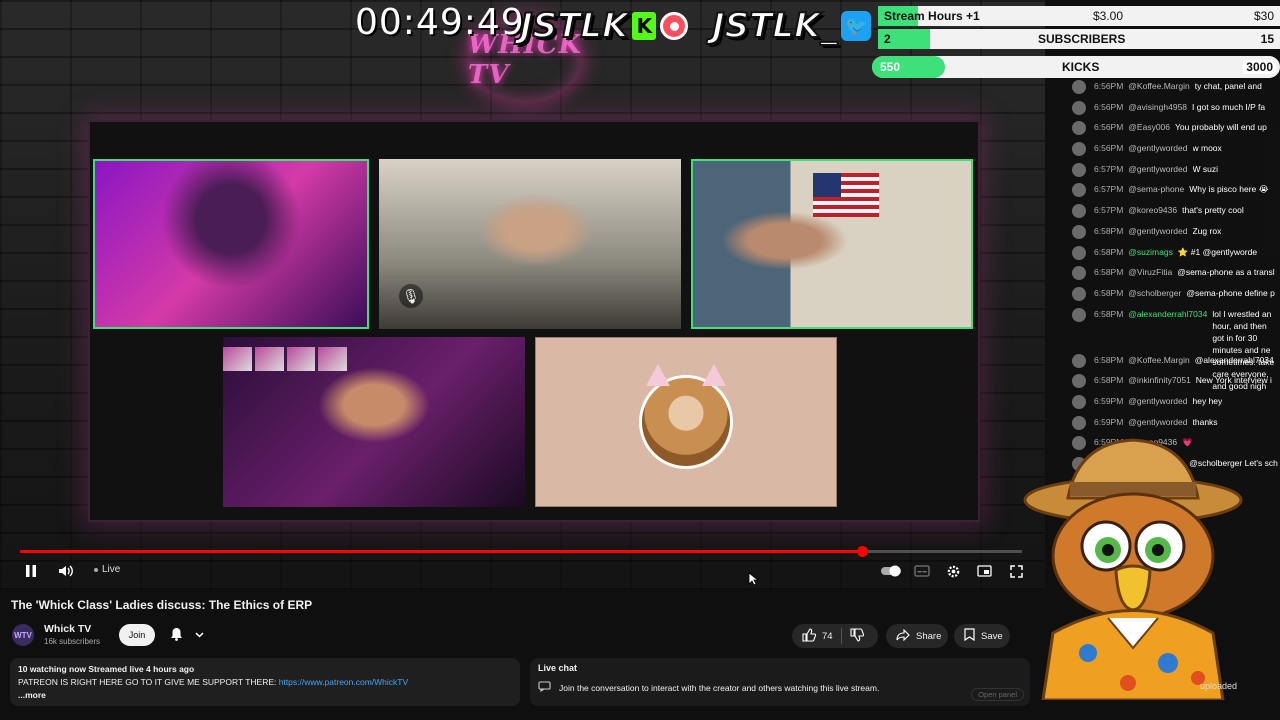 The width and height of the screenshot is (1280, 720). I want to click on chat-text: You probably will end up, so click(1221, 127).